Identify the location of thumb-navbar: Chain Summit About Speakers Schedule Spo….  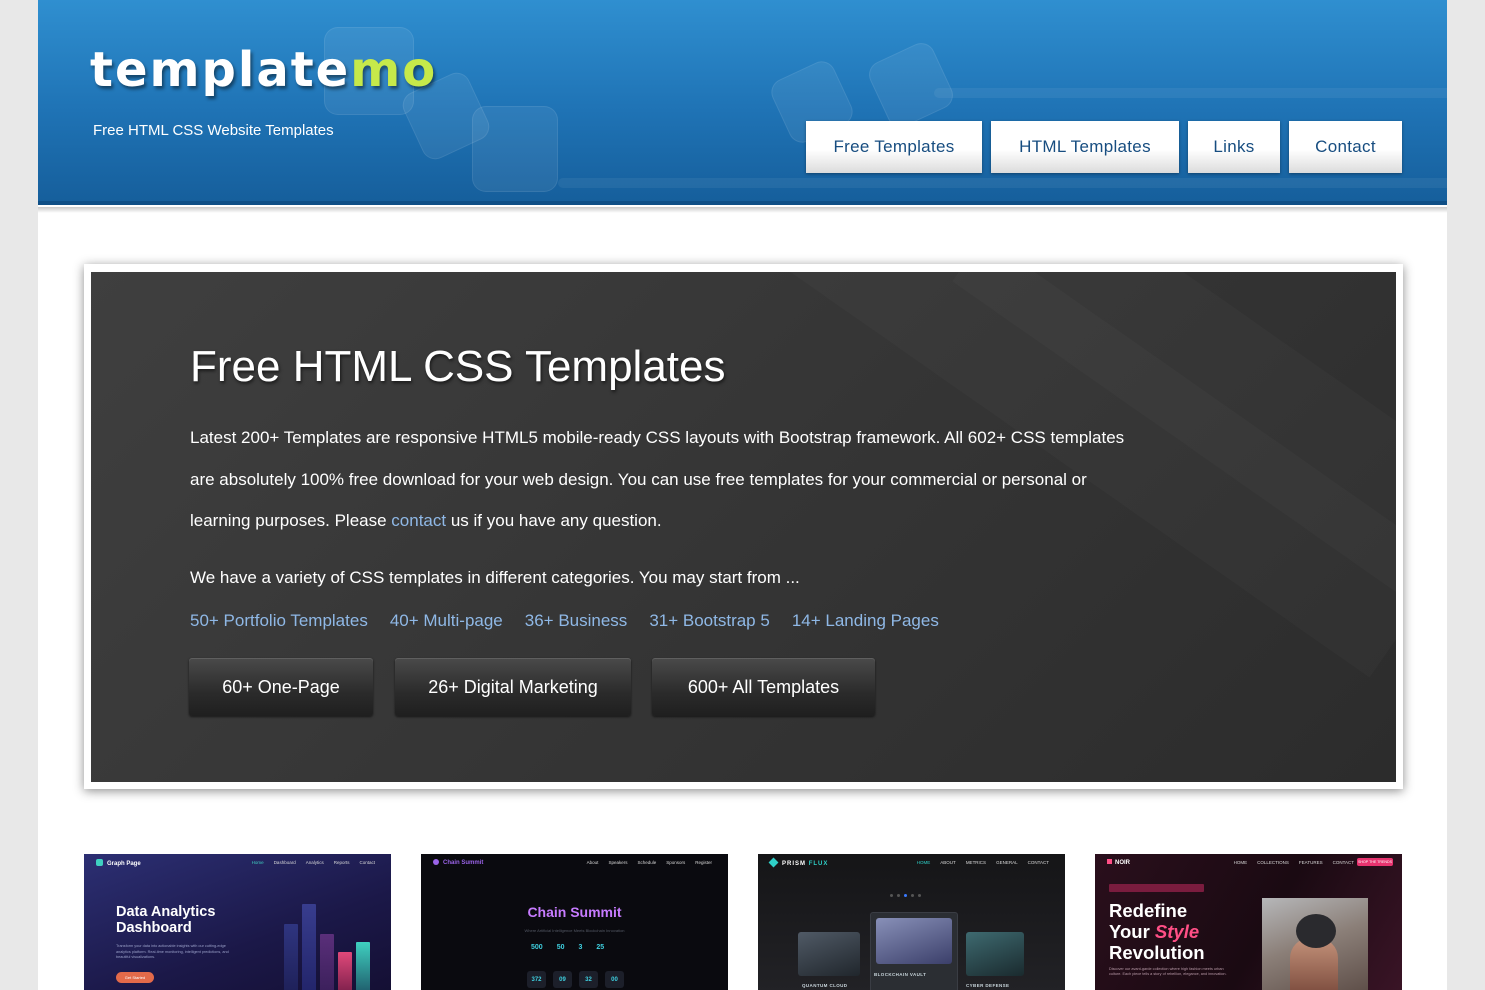
(574, 864).